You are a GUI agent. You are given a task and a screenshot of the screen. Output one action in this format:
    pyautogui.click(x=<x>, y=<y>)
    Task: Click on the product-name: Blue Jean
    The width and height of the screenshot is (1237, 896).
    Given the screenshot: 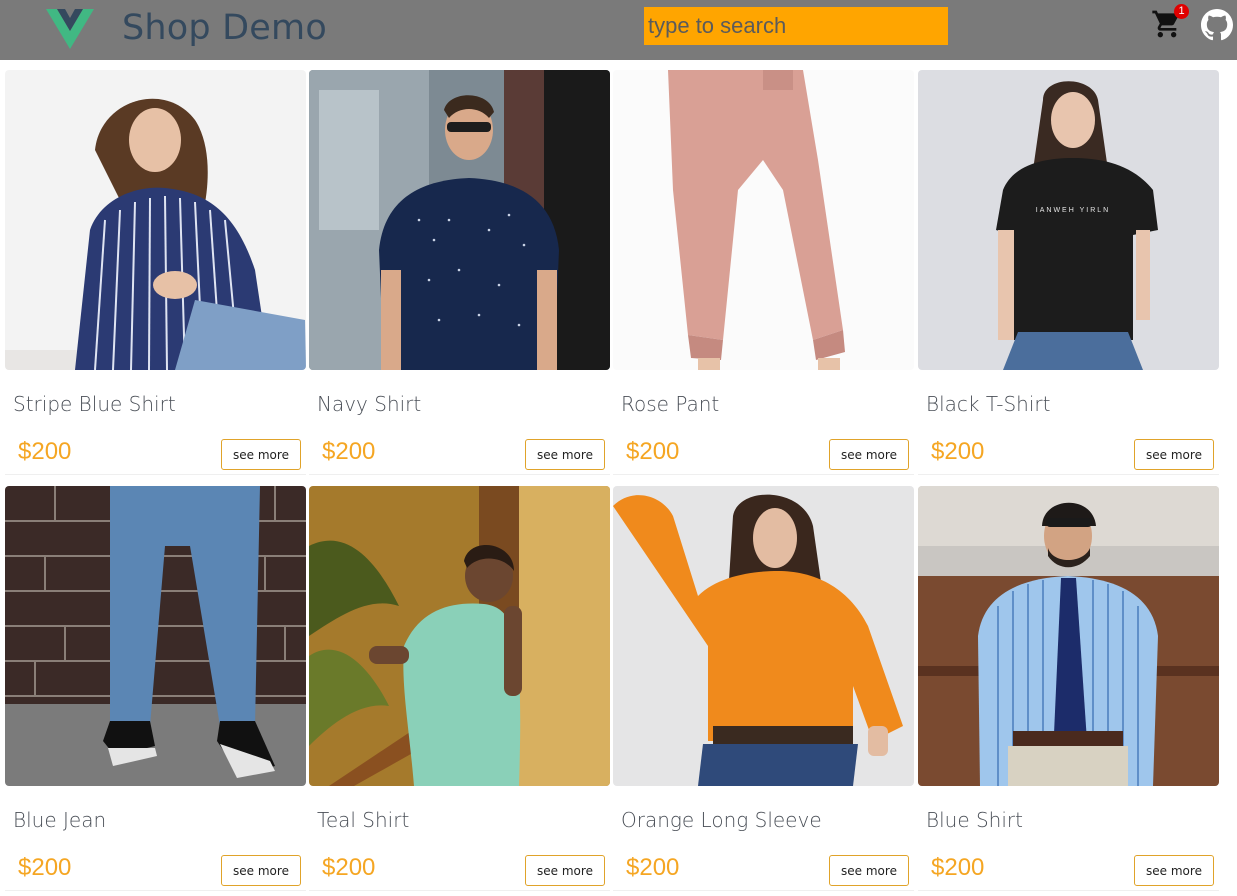 What is the action you would take?
    pyautogui.click(x=60, y=820)
    